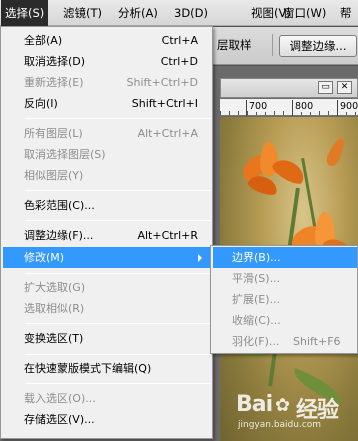  I want to click on watermark-url: jingyan.baidu.com, so click(280, 425).